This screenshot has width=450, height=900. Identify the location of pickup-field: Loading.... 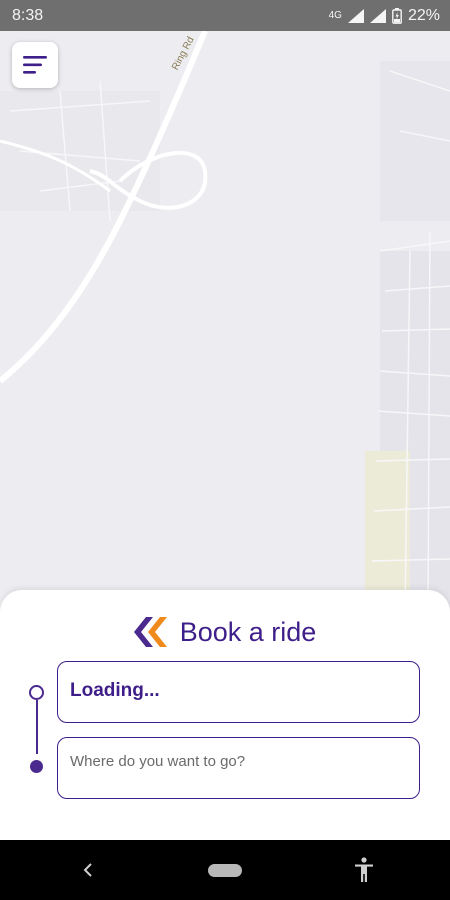
(238, 692).